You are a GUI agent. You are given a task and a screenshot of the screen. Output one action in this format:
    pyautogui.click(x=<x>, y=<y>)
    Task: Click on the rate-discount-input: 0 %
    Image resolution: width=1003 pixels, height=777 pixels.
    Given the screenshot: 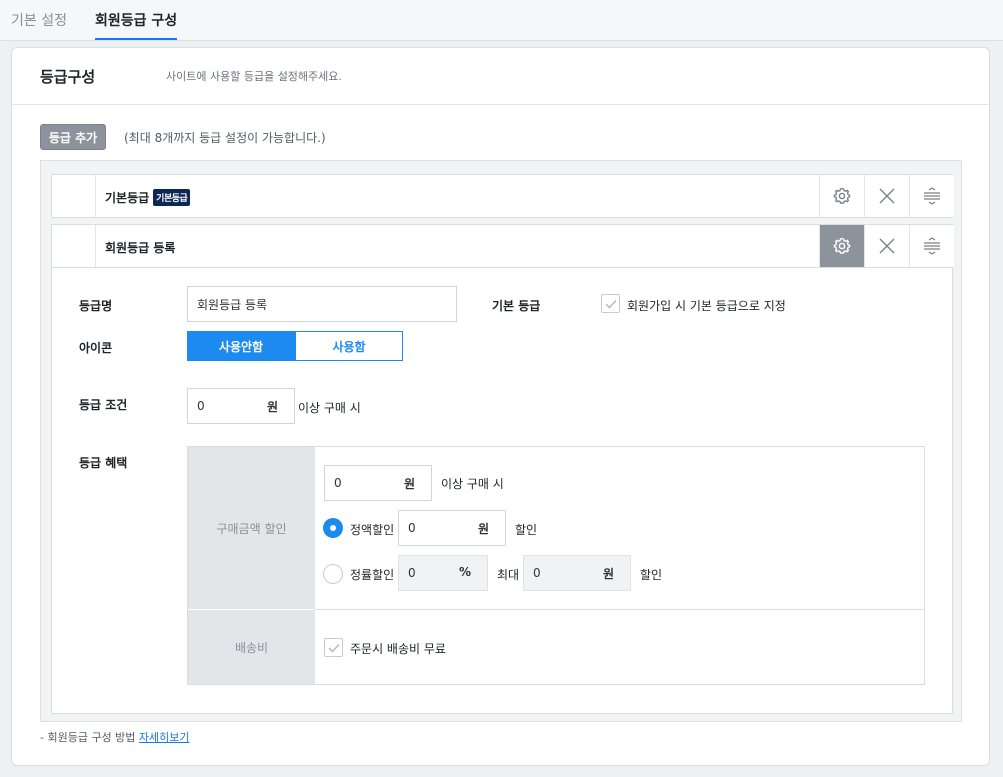 What is the action you would take?
    pyautogui.click(x=443, y=573)
    